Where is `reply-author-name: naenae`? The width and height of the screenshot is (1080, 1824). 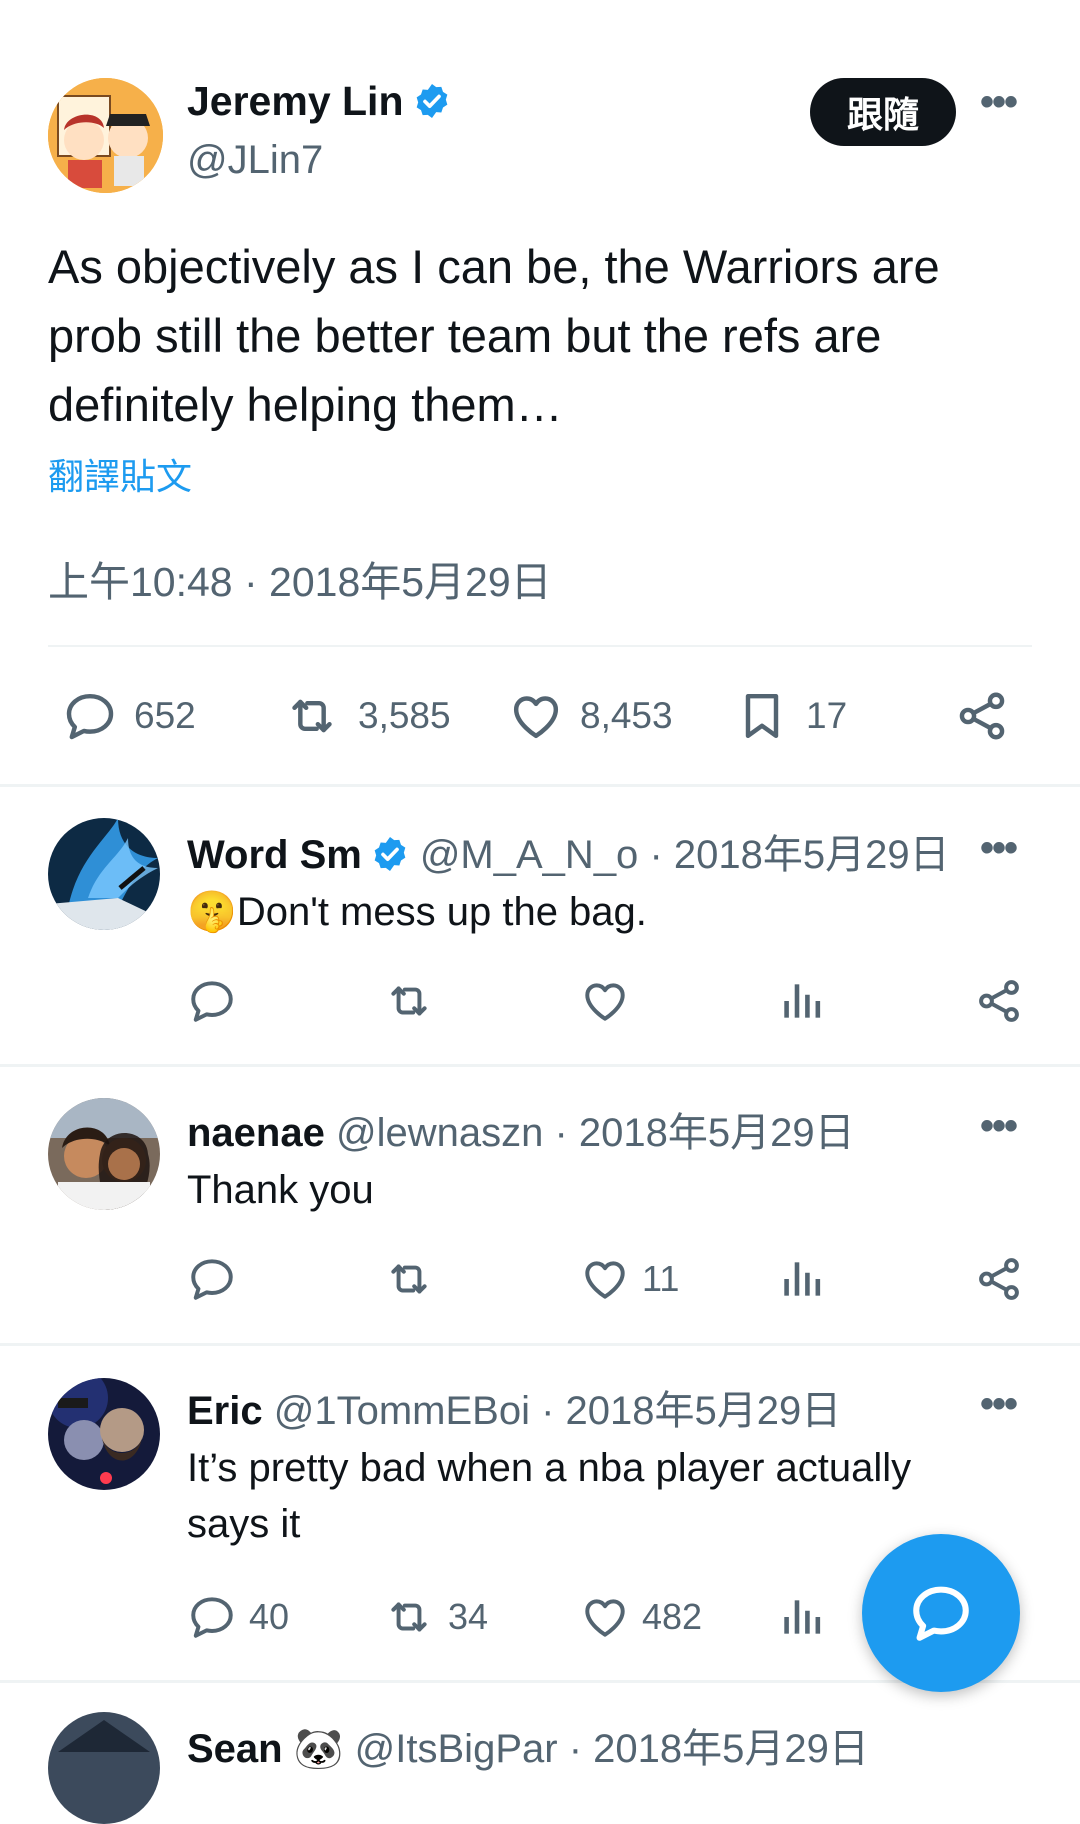
reply-author-name: naenae is located at coordinates (256, 1133).